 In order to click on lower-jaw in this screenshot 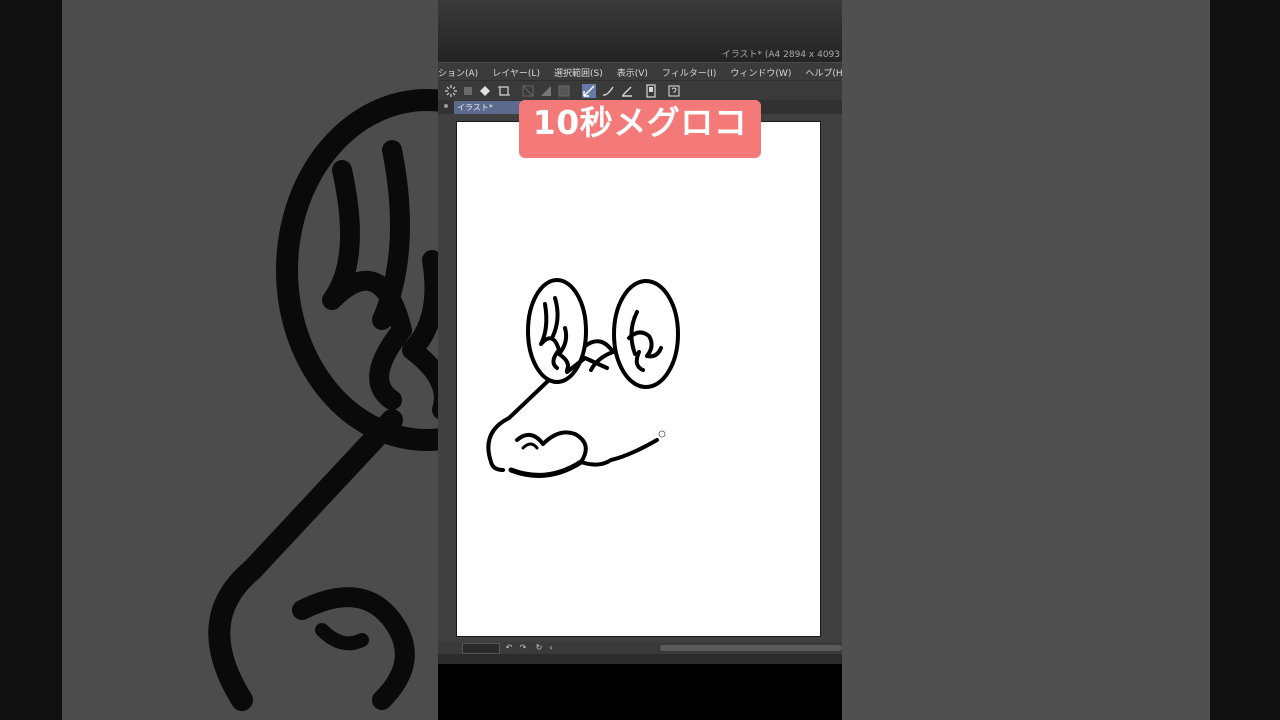, I will do `click(546, 468)`.